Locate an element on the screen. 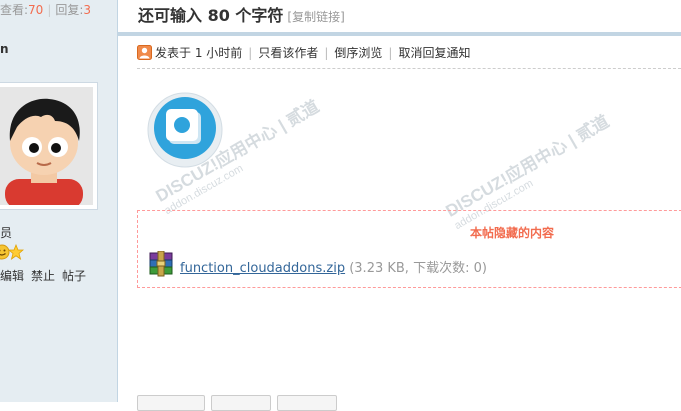 The width and height of the screenshot is (681, 411). post-meta: 发表于 1 小时前 | 只看该作者 | 倒序浏览 | 取消回复通知 is located at coordinates (303, 53).